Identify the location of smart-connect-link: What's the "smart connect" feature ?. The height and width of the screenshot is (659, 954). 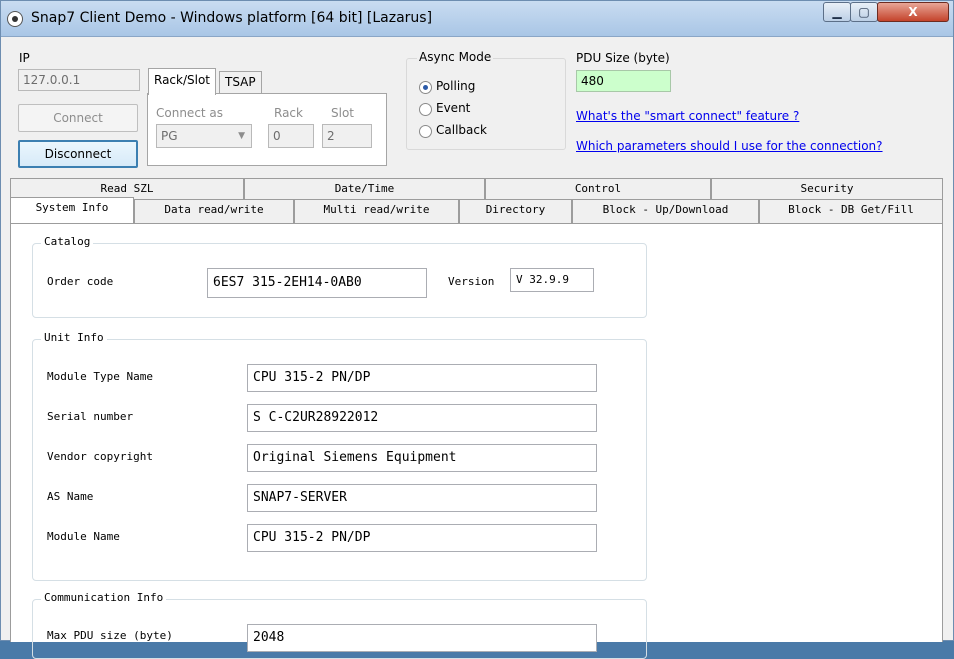
(687, 116).